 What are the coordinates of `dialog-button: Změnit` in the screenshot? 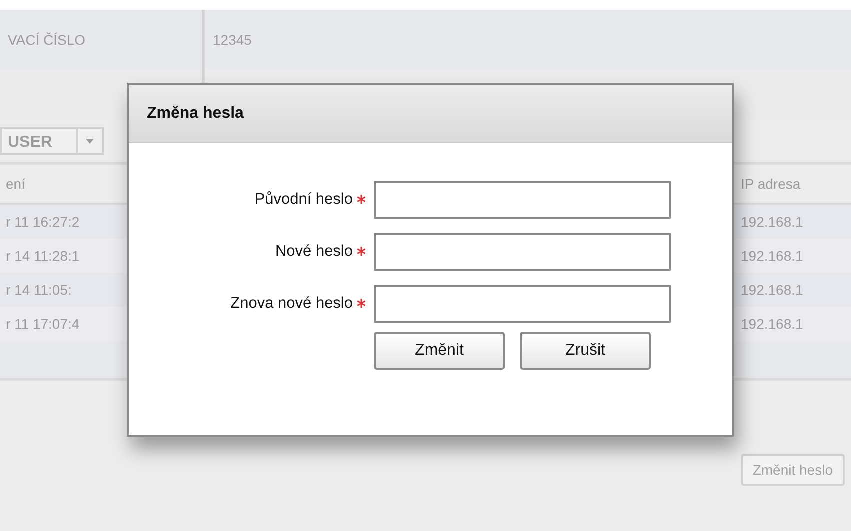 It's located at (439, 351).